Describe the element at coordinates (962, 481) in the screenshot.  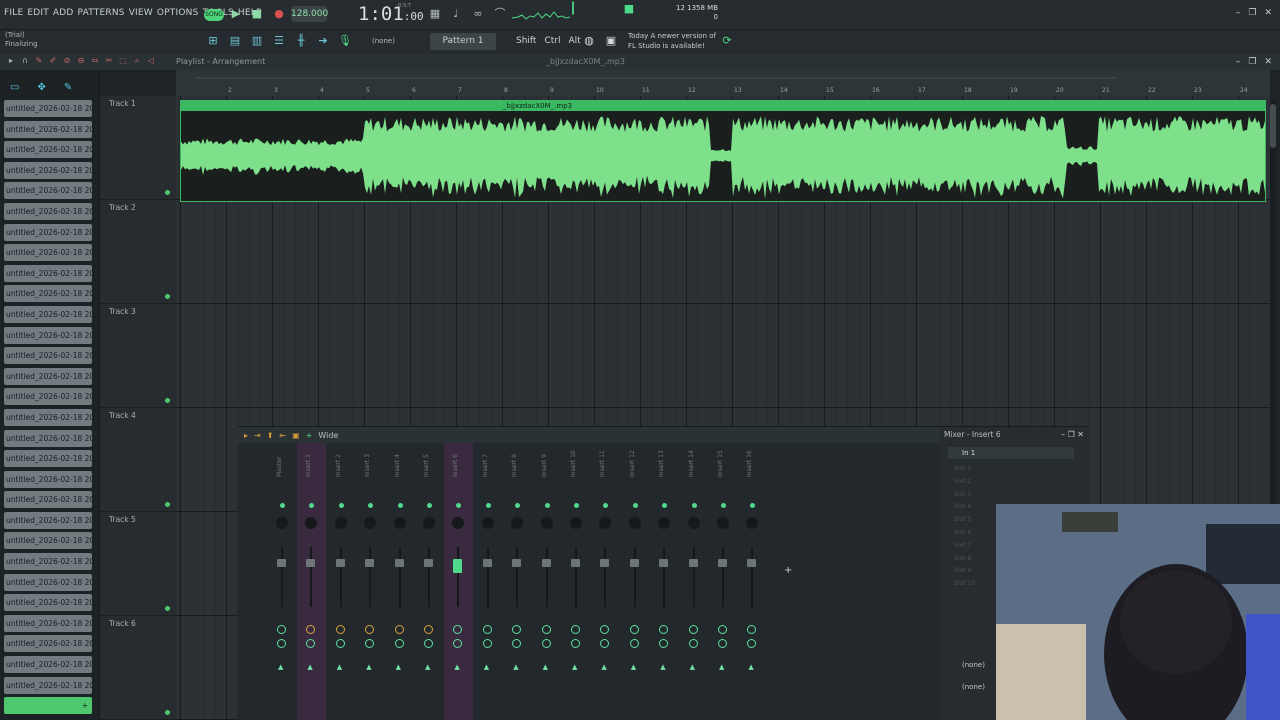
I see `effect-slot: Slot 2` at that location.